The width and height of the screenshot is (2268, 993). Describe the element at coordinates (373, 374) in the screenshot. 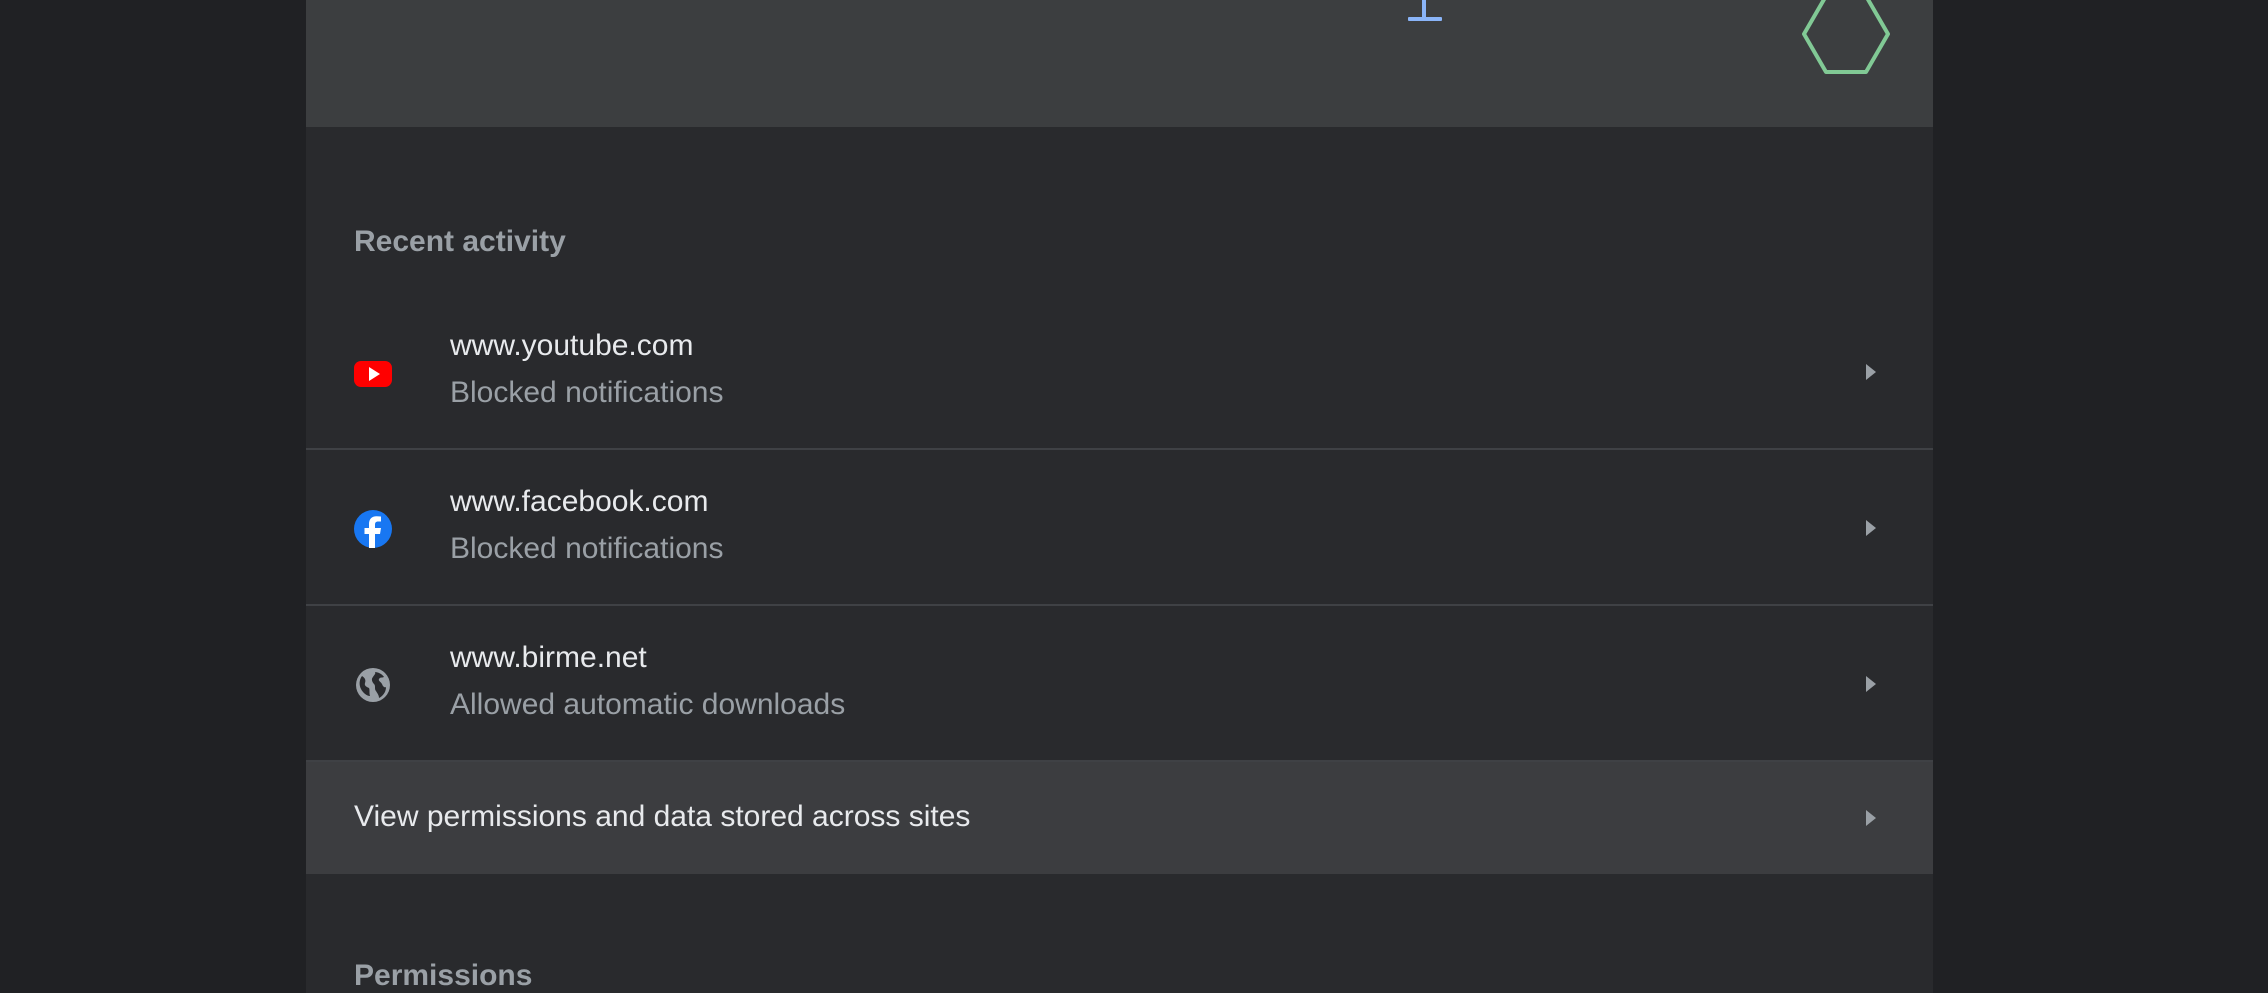

I see `youtube-icon` at that location.